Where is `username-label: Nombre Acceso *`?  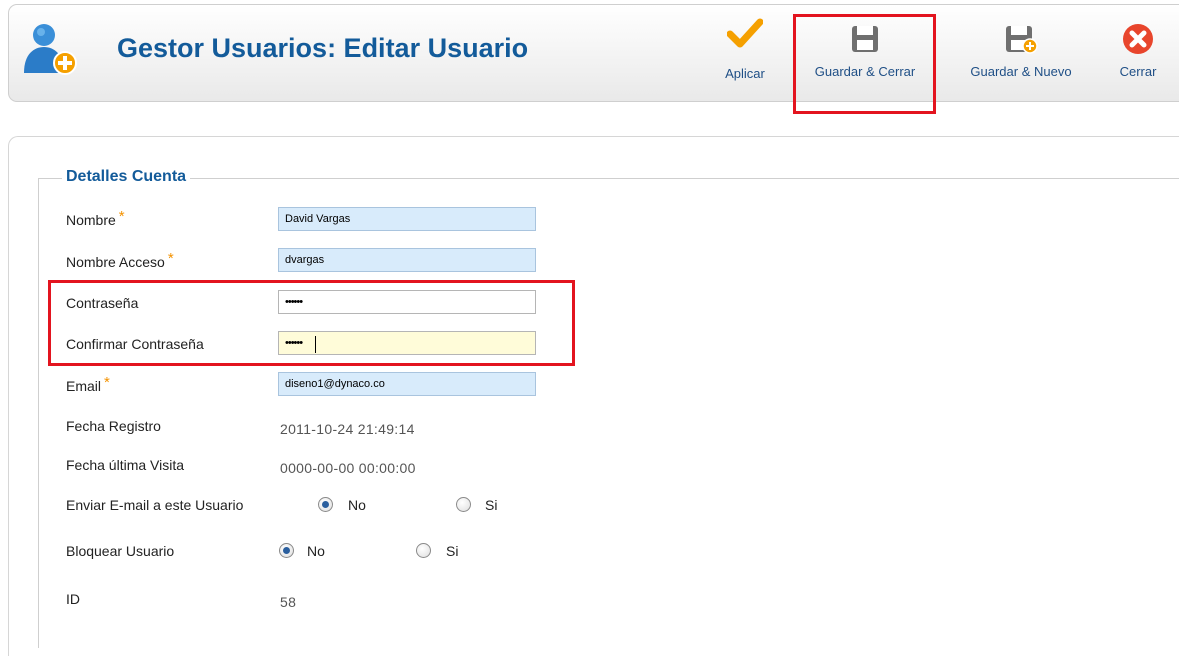
username-label: Nombre Acceso * is located at coordinates (120, 260).